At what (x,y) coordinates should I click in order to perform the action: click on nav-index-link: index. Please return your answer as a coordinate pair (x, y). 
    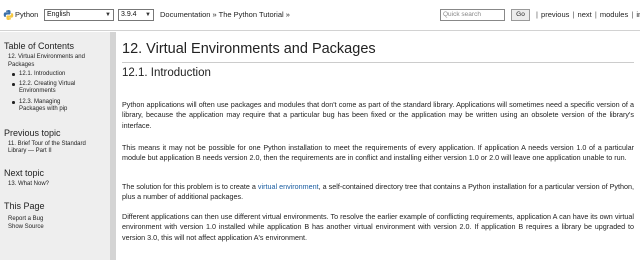
    Looking at the image, I should click on (638, 14).